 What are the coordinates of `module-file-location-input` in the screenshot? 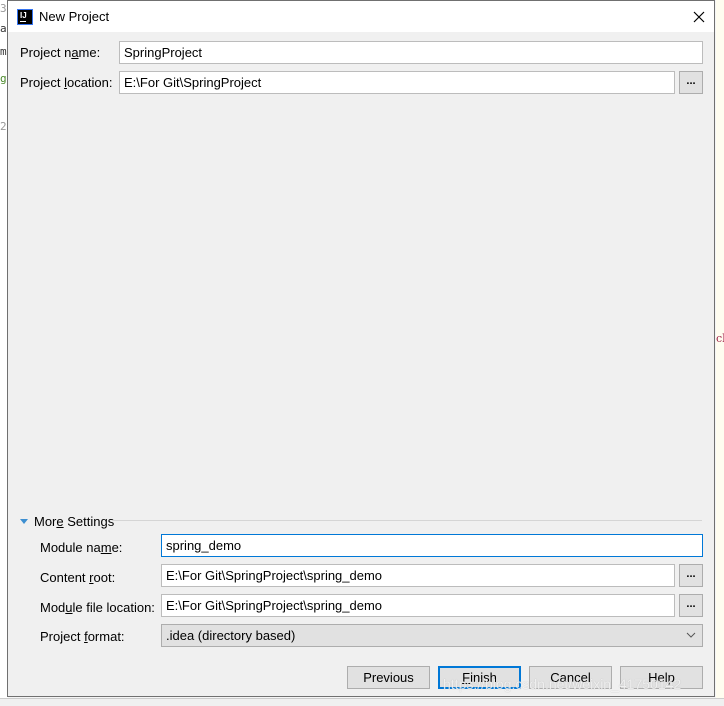 It's located at (418, 605).